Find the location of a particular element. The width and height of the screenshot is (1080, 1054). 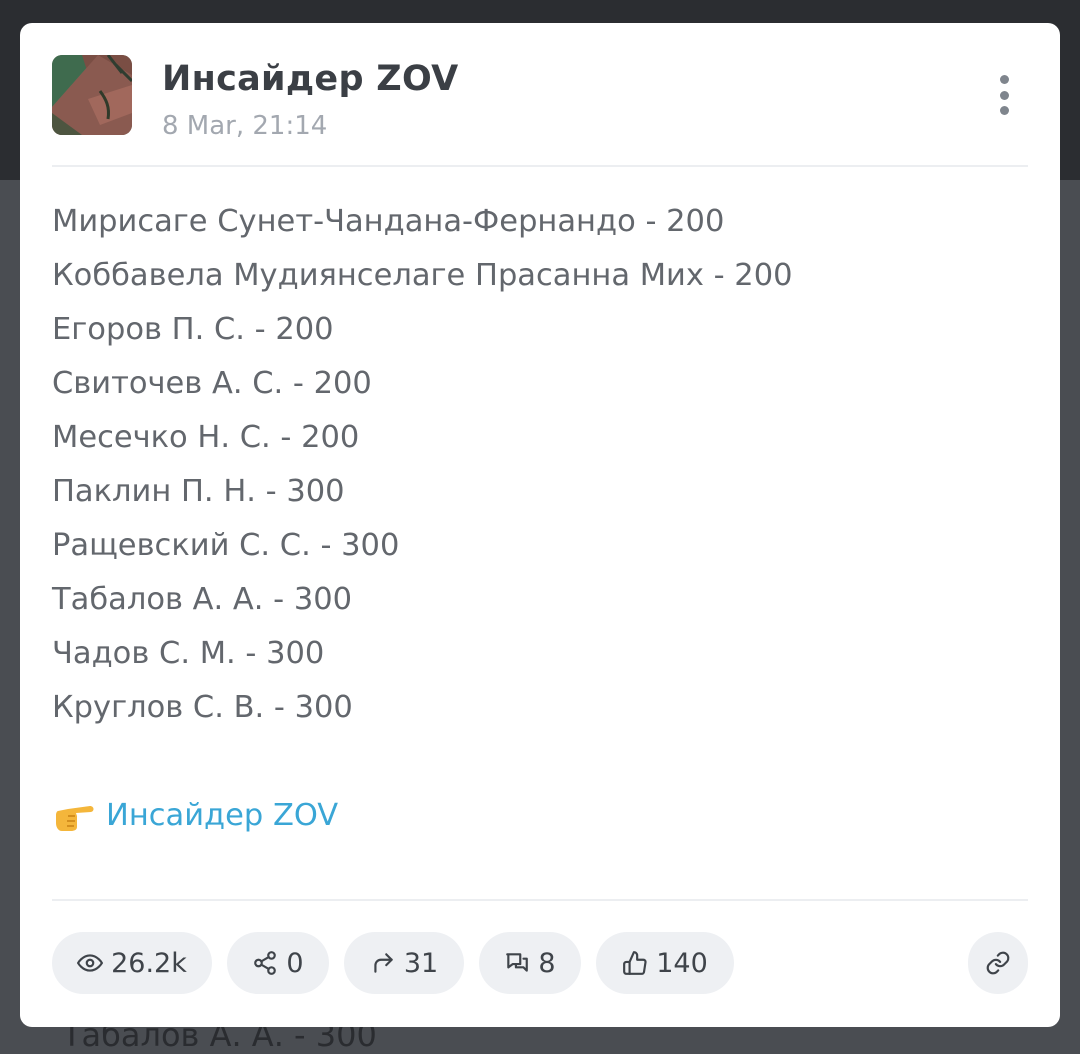

shares-counter: 0 is located at coordinates (278, 963).